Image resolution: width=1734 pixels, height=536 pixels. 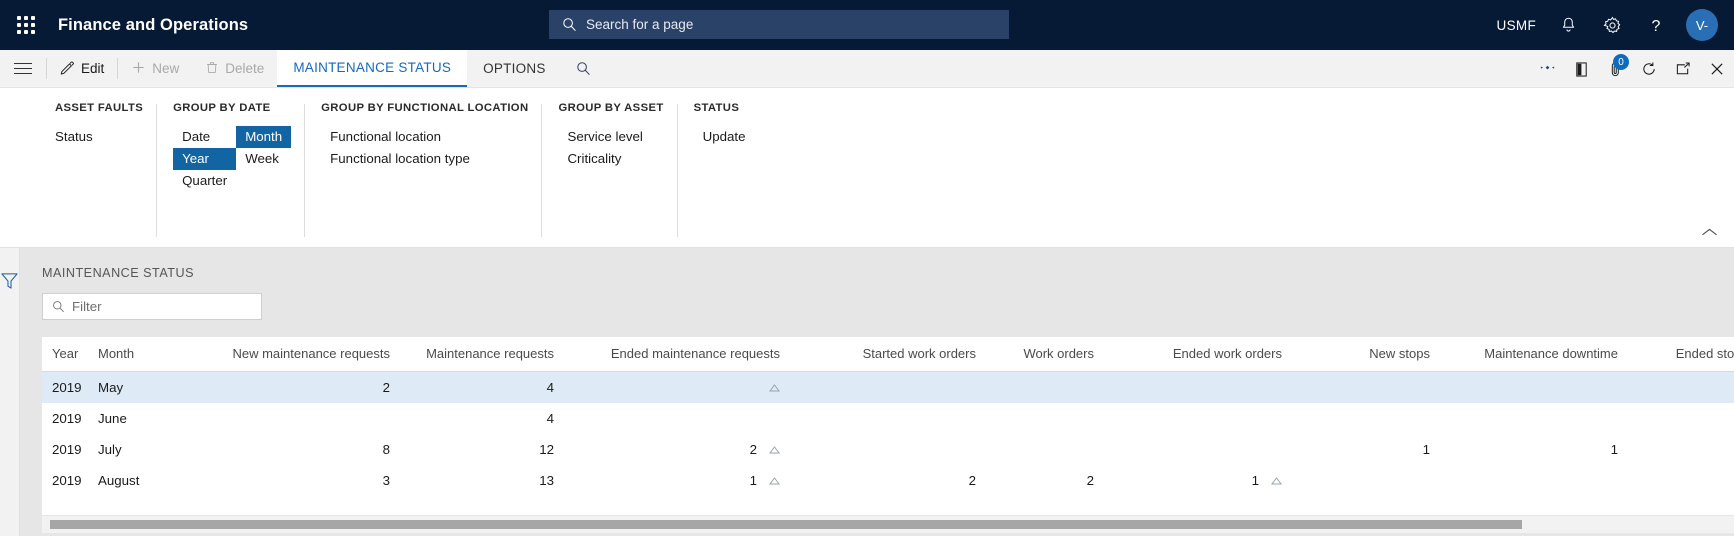 I want to click on cell-month: June, so click(x=146, y=418).